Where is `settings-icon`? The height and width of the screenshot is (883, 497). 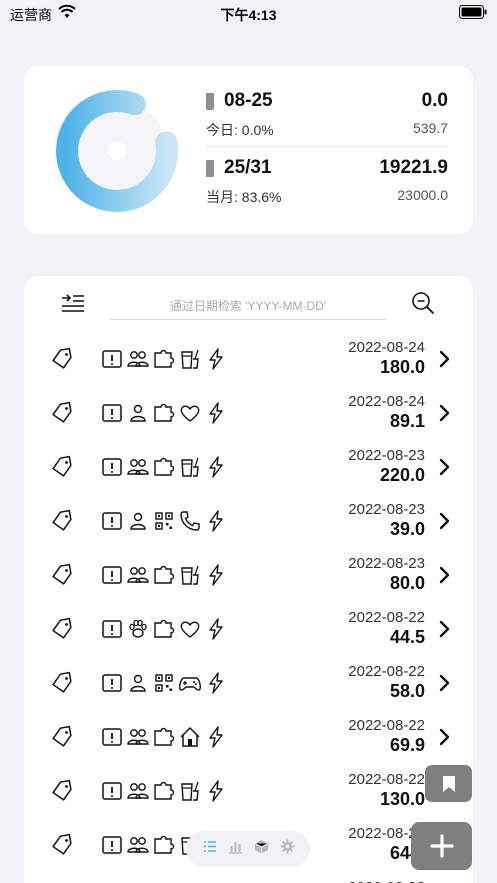
settings-icon is located at coordinates (287, 846).